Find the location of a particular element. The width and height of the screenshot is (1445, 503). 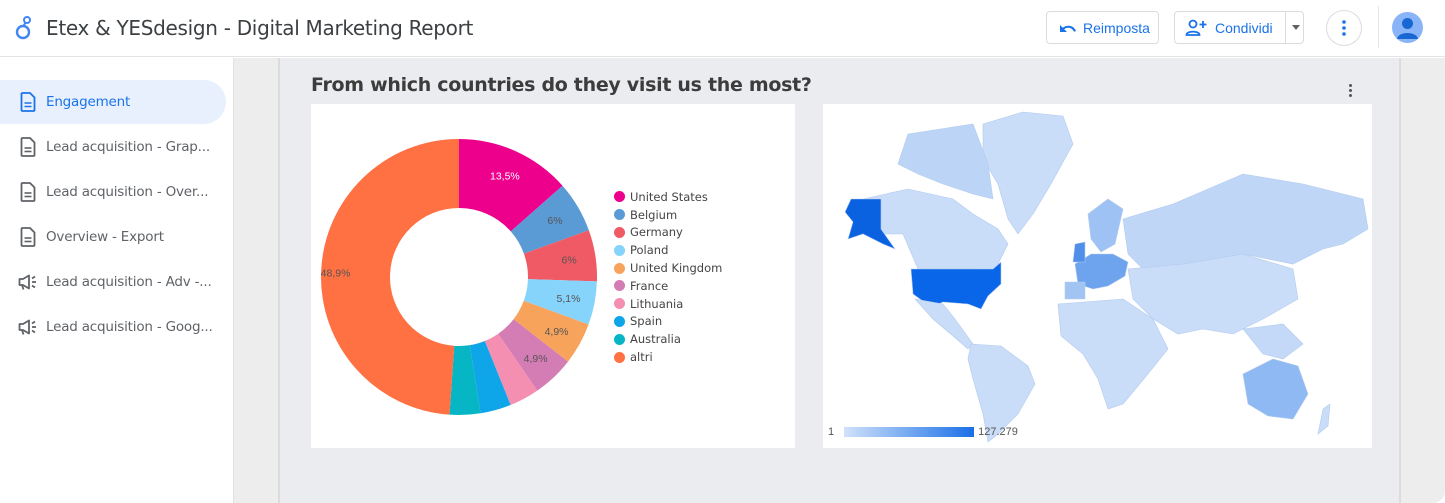

legend-item: United Kingdom is located at coordinates (668, 268).